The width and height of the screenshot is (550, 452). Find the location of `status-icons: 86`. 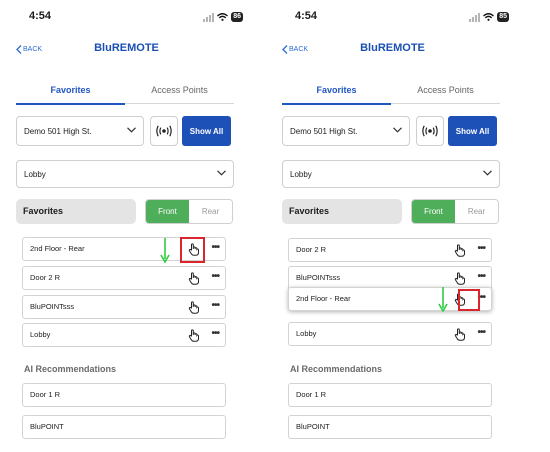

status-icons: 86 is located at coordinates (223, 17).